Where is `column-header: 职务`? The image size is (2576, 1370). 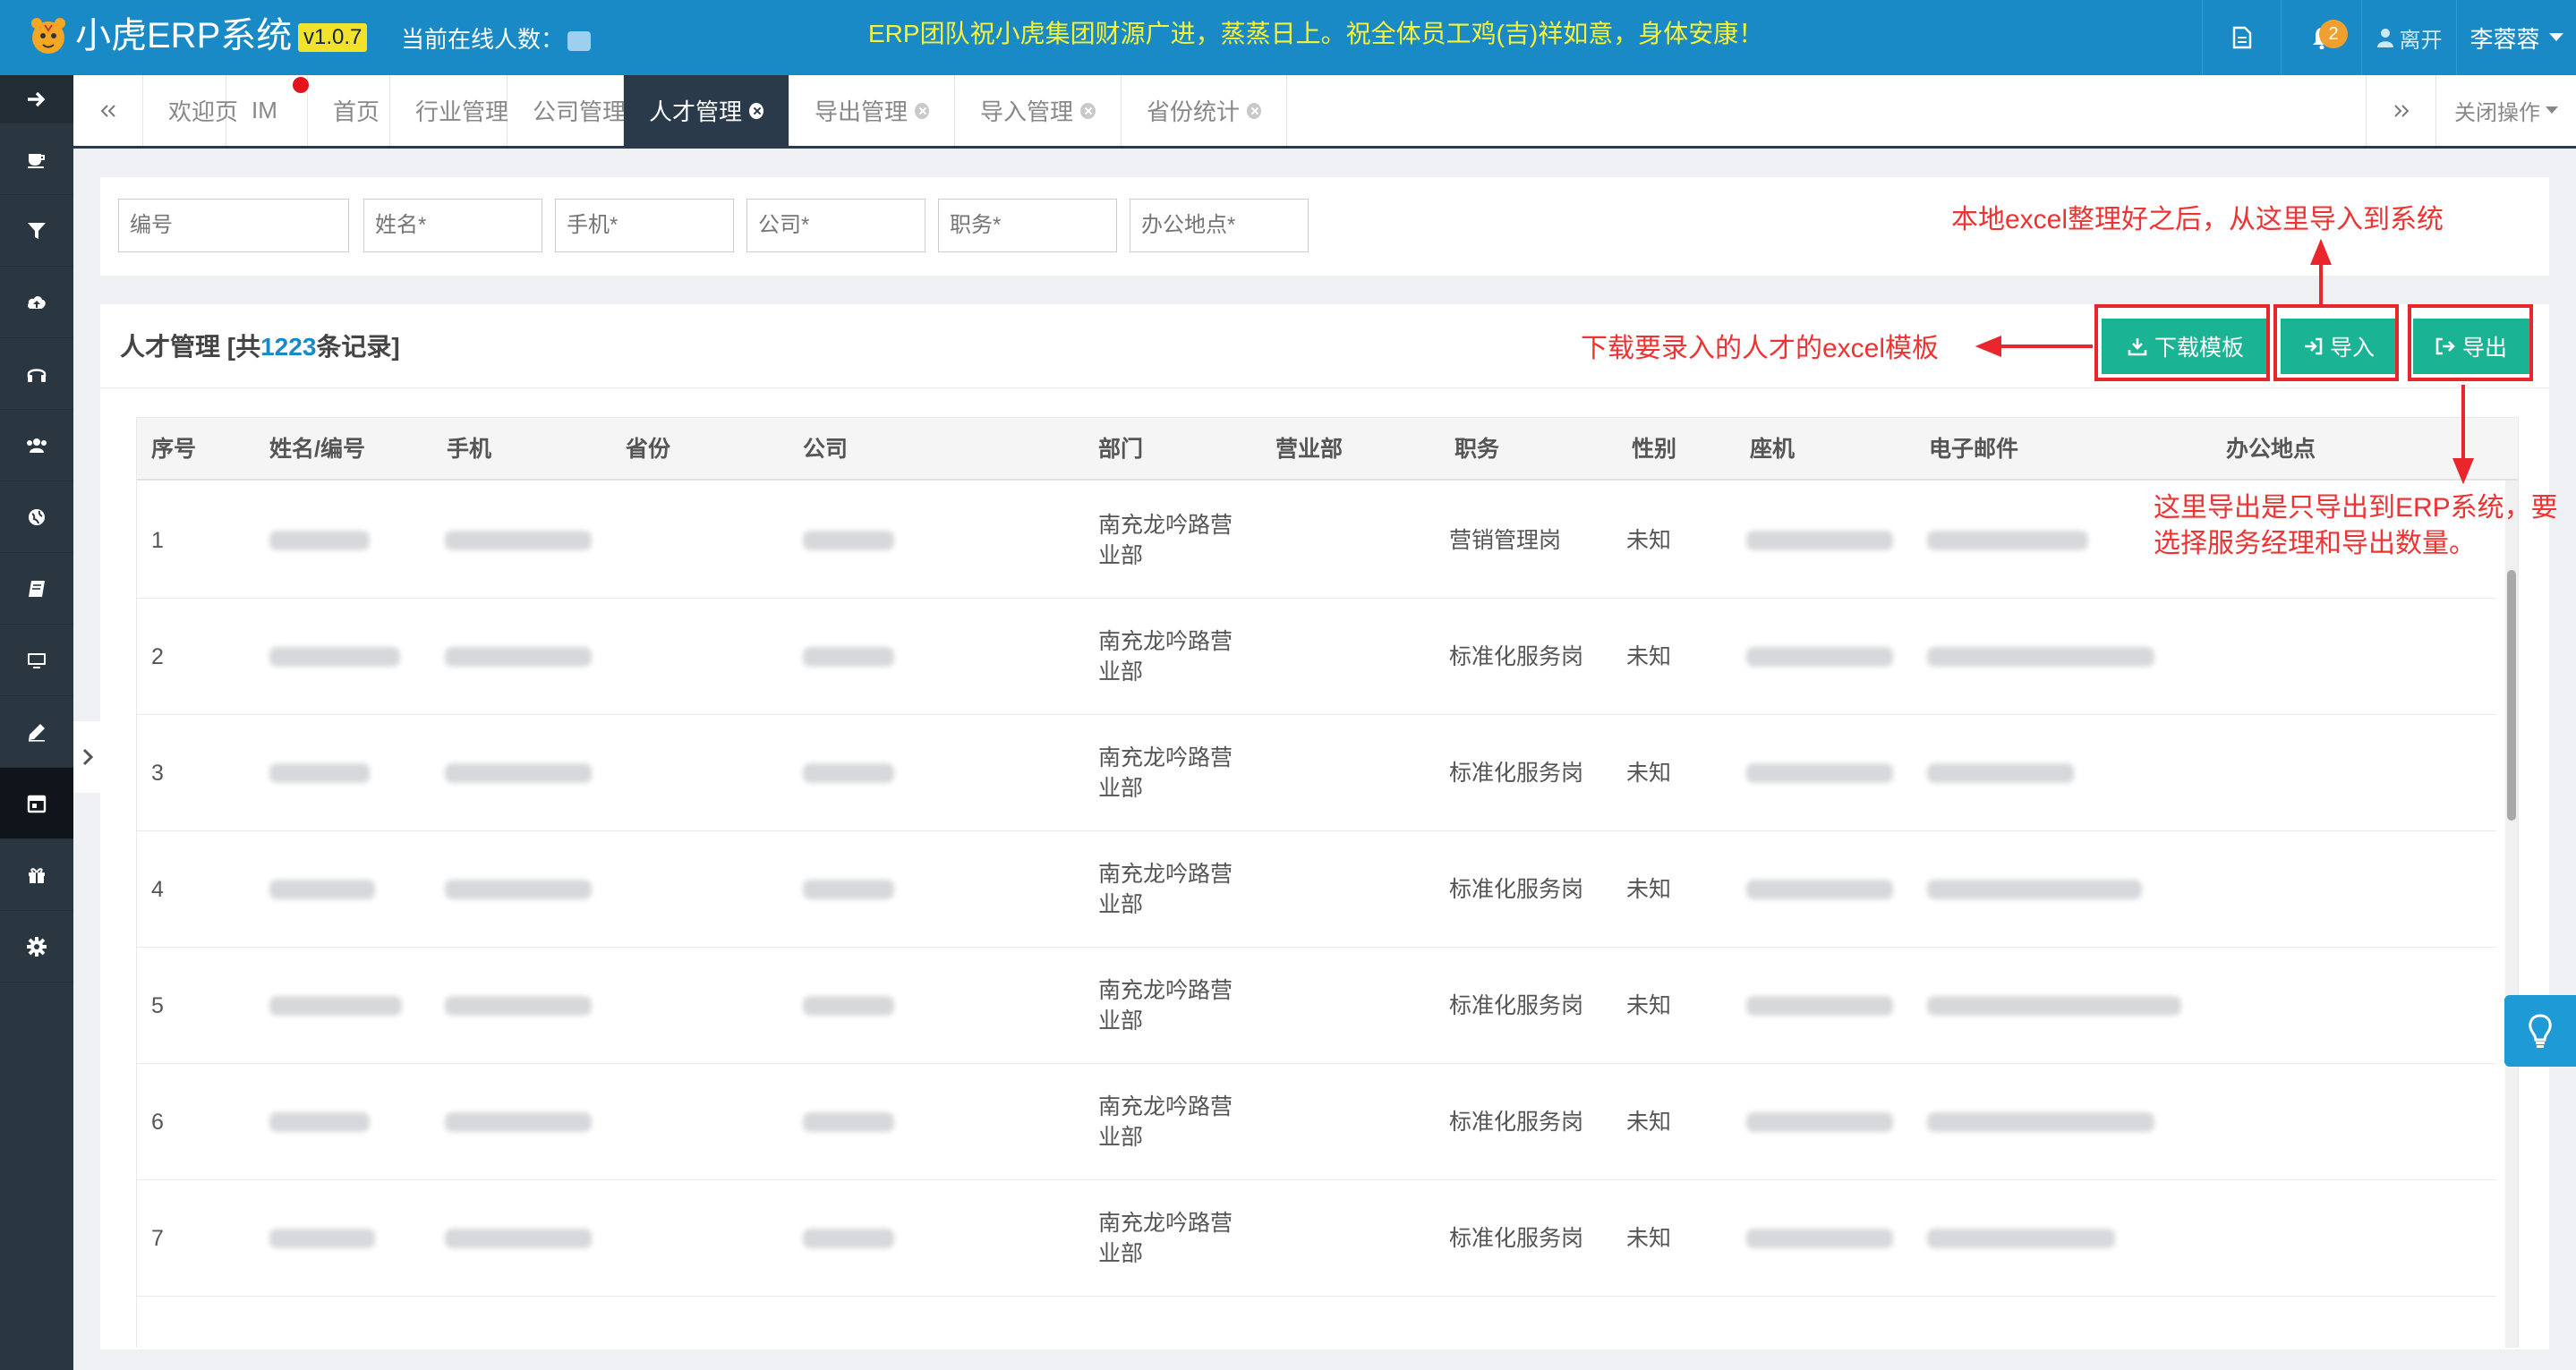
column-header: 职务 is located at coordinates (1476, 449).